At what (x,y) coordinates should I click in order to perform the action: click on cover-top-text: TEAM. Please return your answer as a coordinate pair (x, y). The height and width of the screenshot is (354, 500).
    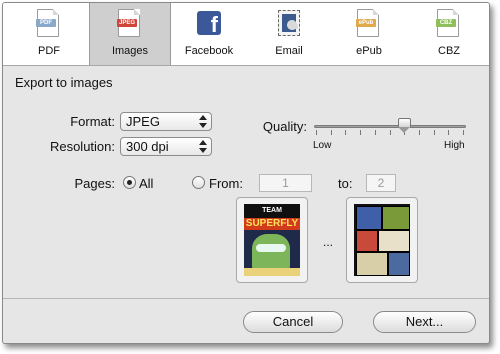
    Looking at the image, I should click on (272, 211).